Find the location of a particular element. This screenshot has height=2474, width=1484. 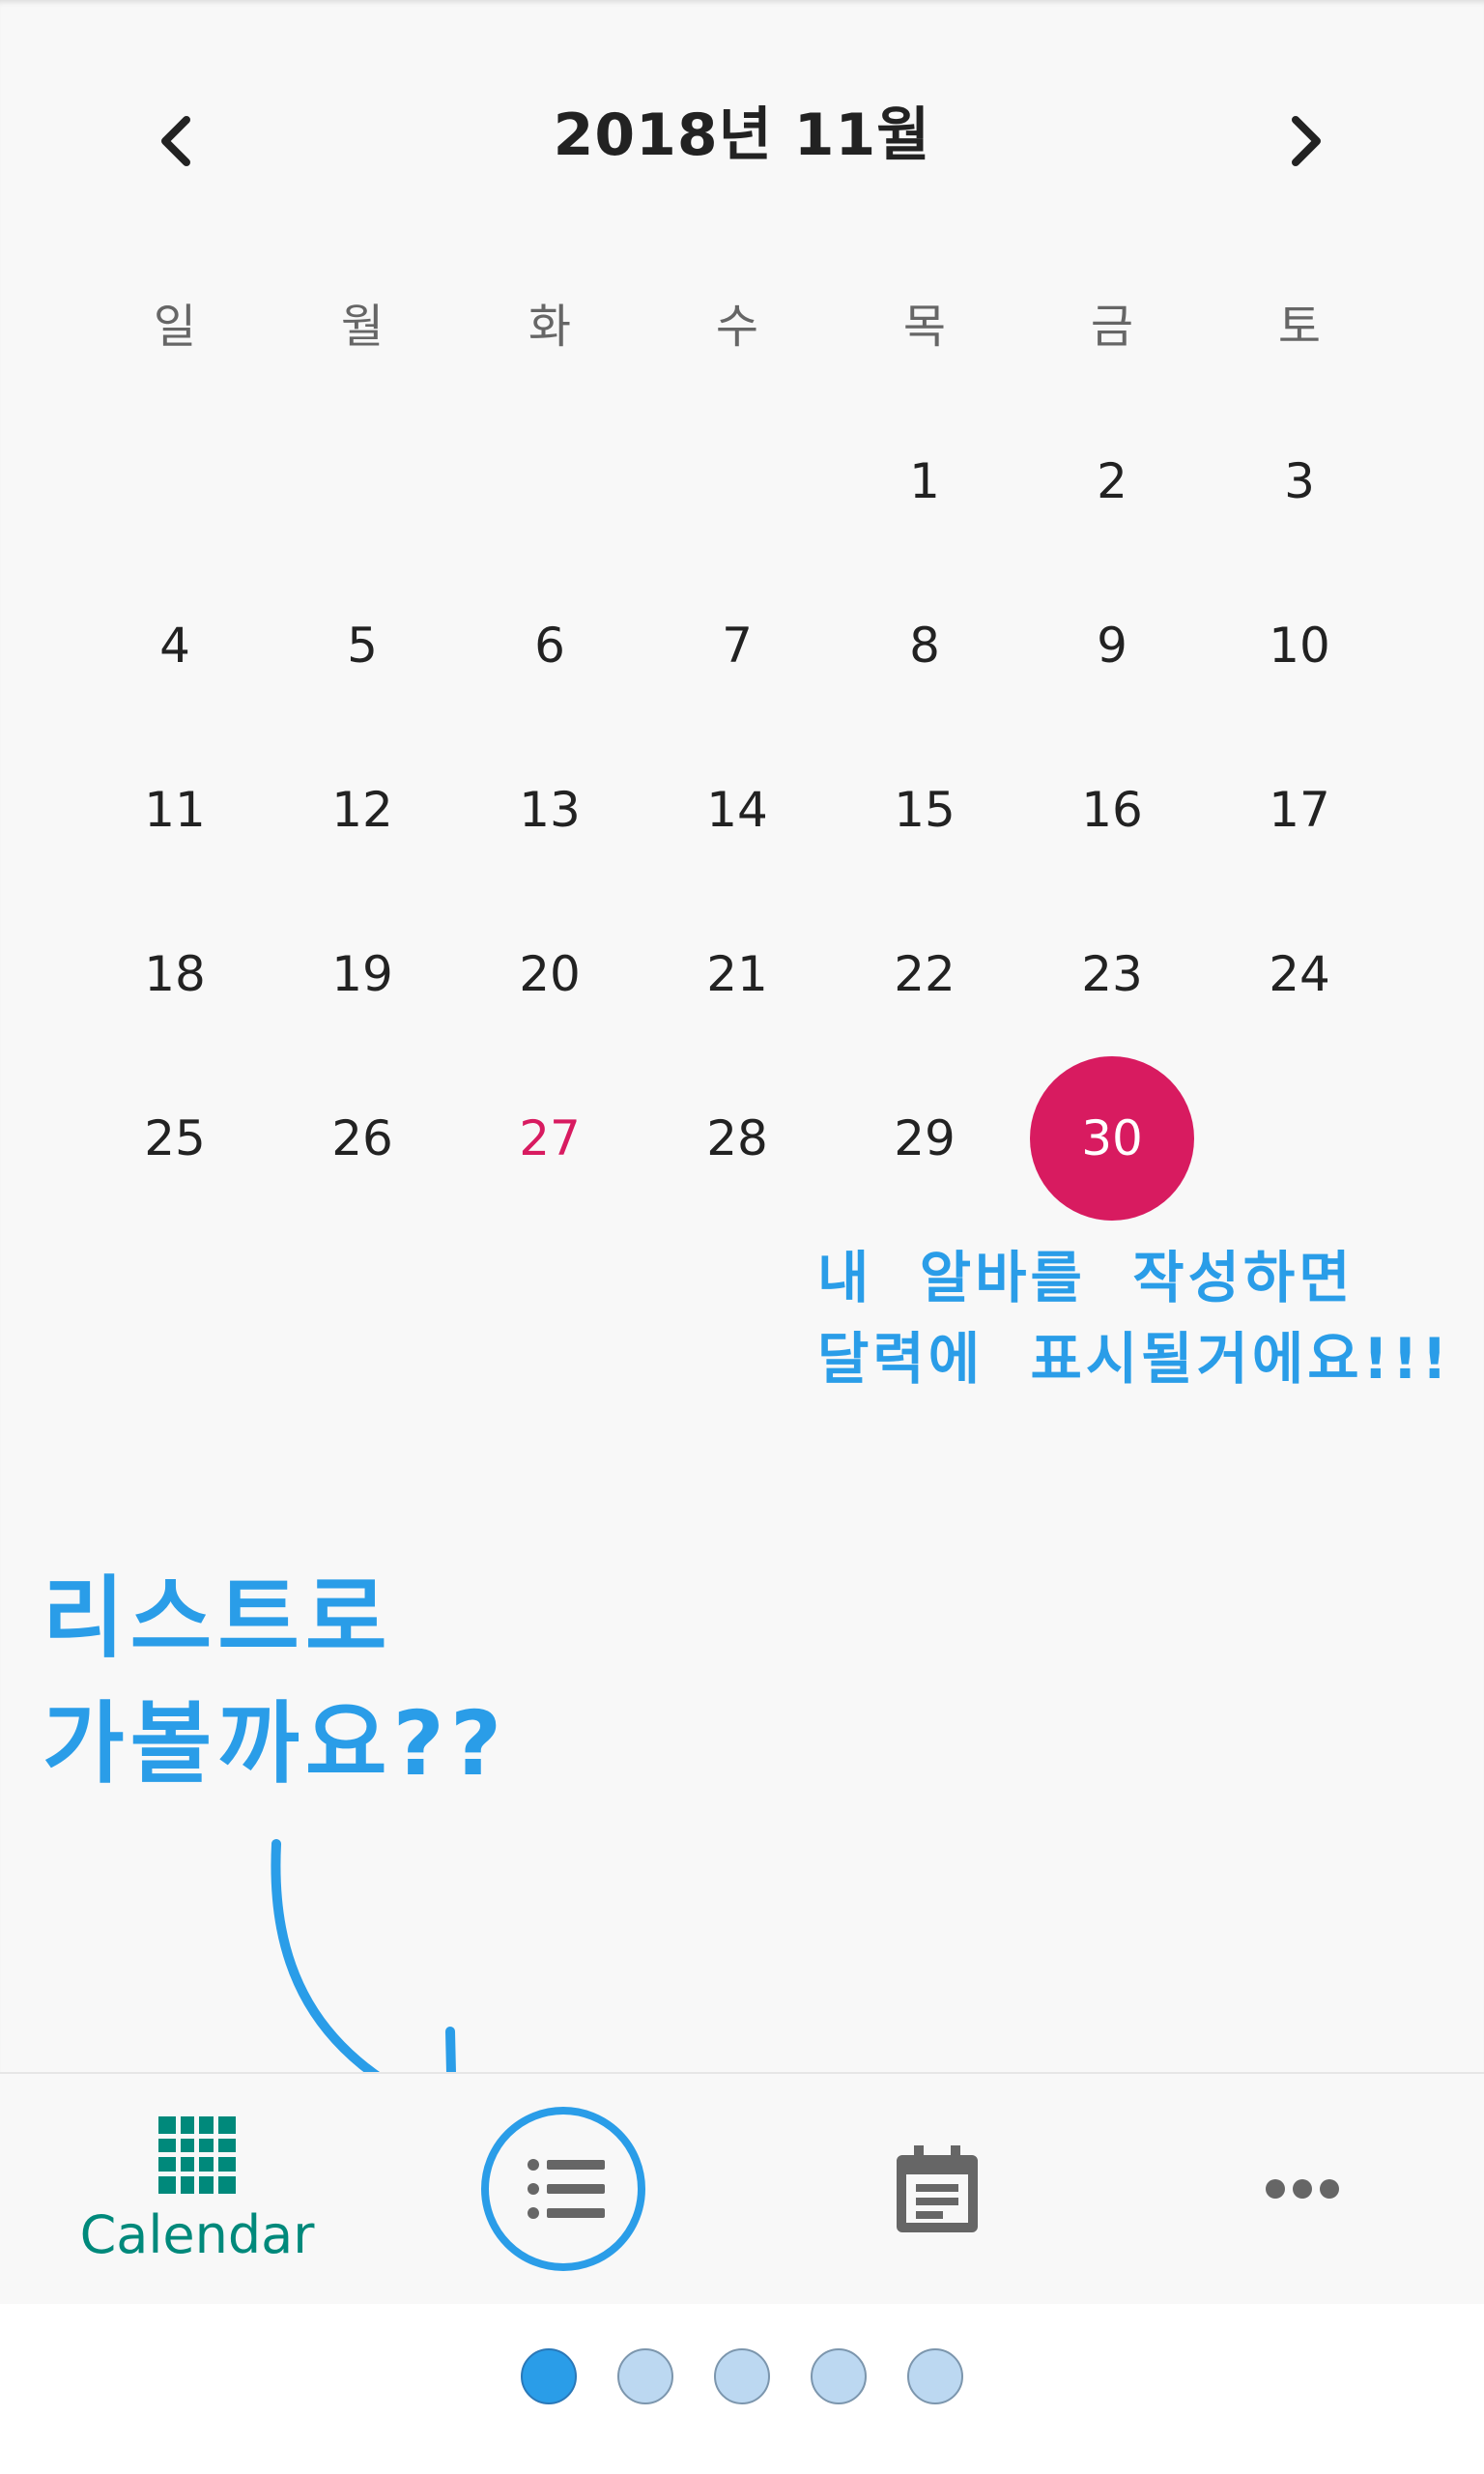

day-number: 25 is located at coordinates (175, 1138).